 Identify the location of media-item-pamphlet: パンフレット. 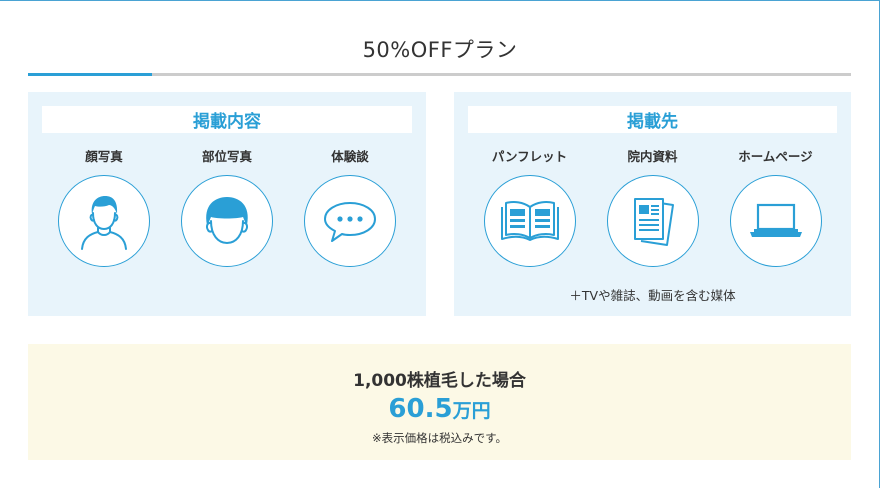
(529, 207).